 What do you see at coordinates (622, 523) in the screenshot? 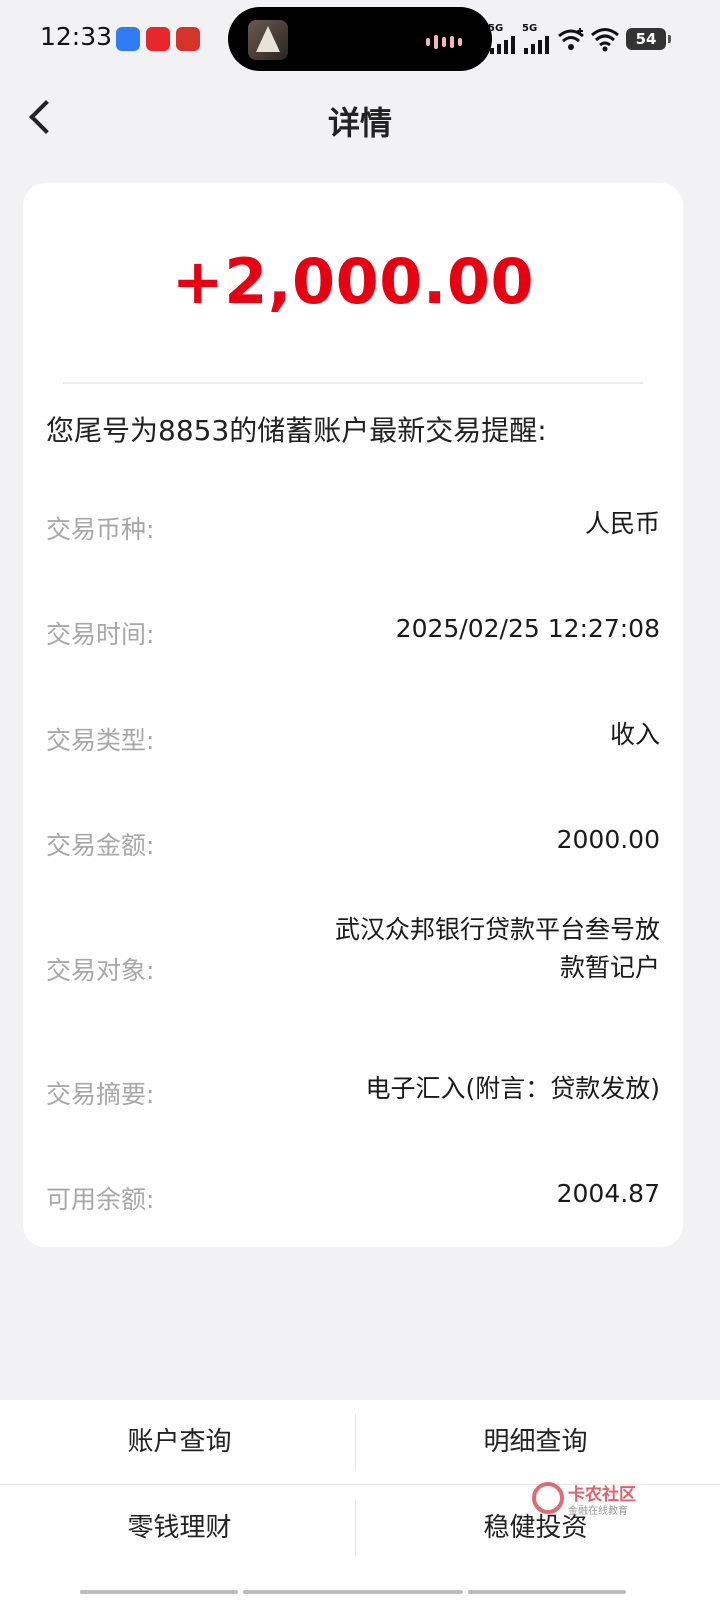
I see `row-value: 人民币` at bounding box center [622, 523].